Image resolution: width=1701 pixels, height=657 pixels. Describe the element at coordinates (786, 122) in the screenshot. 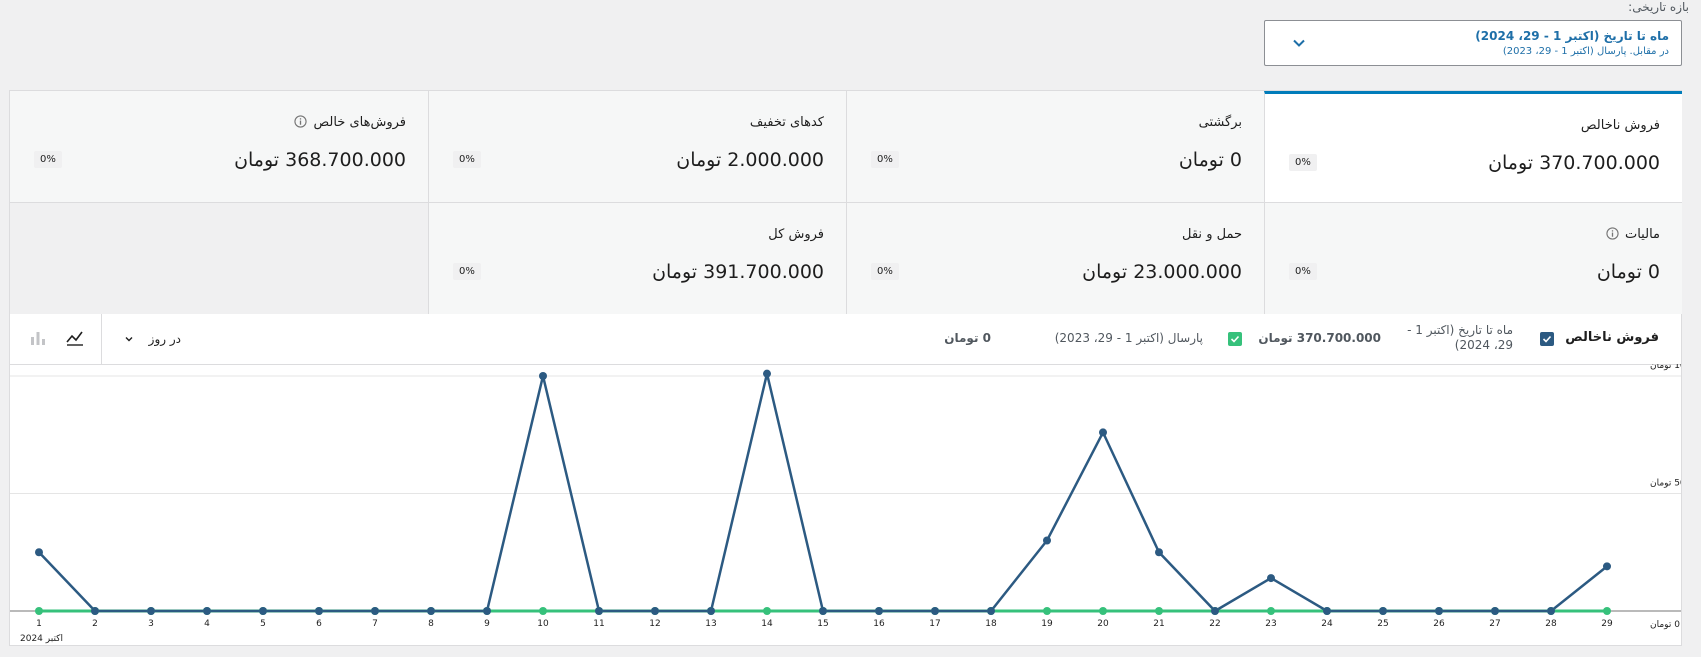

I see `tile-label: کدهای تخفیف` at that location.